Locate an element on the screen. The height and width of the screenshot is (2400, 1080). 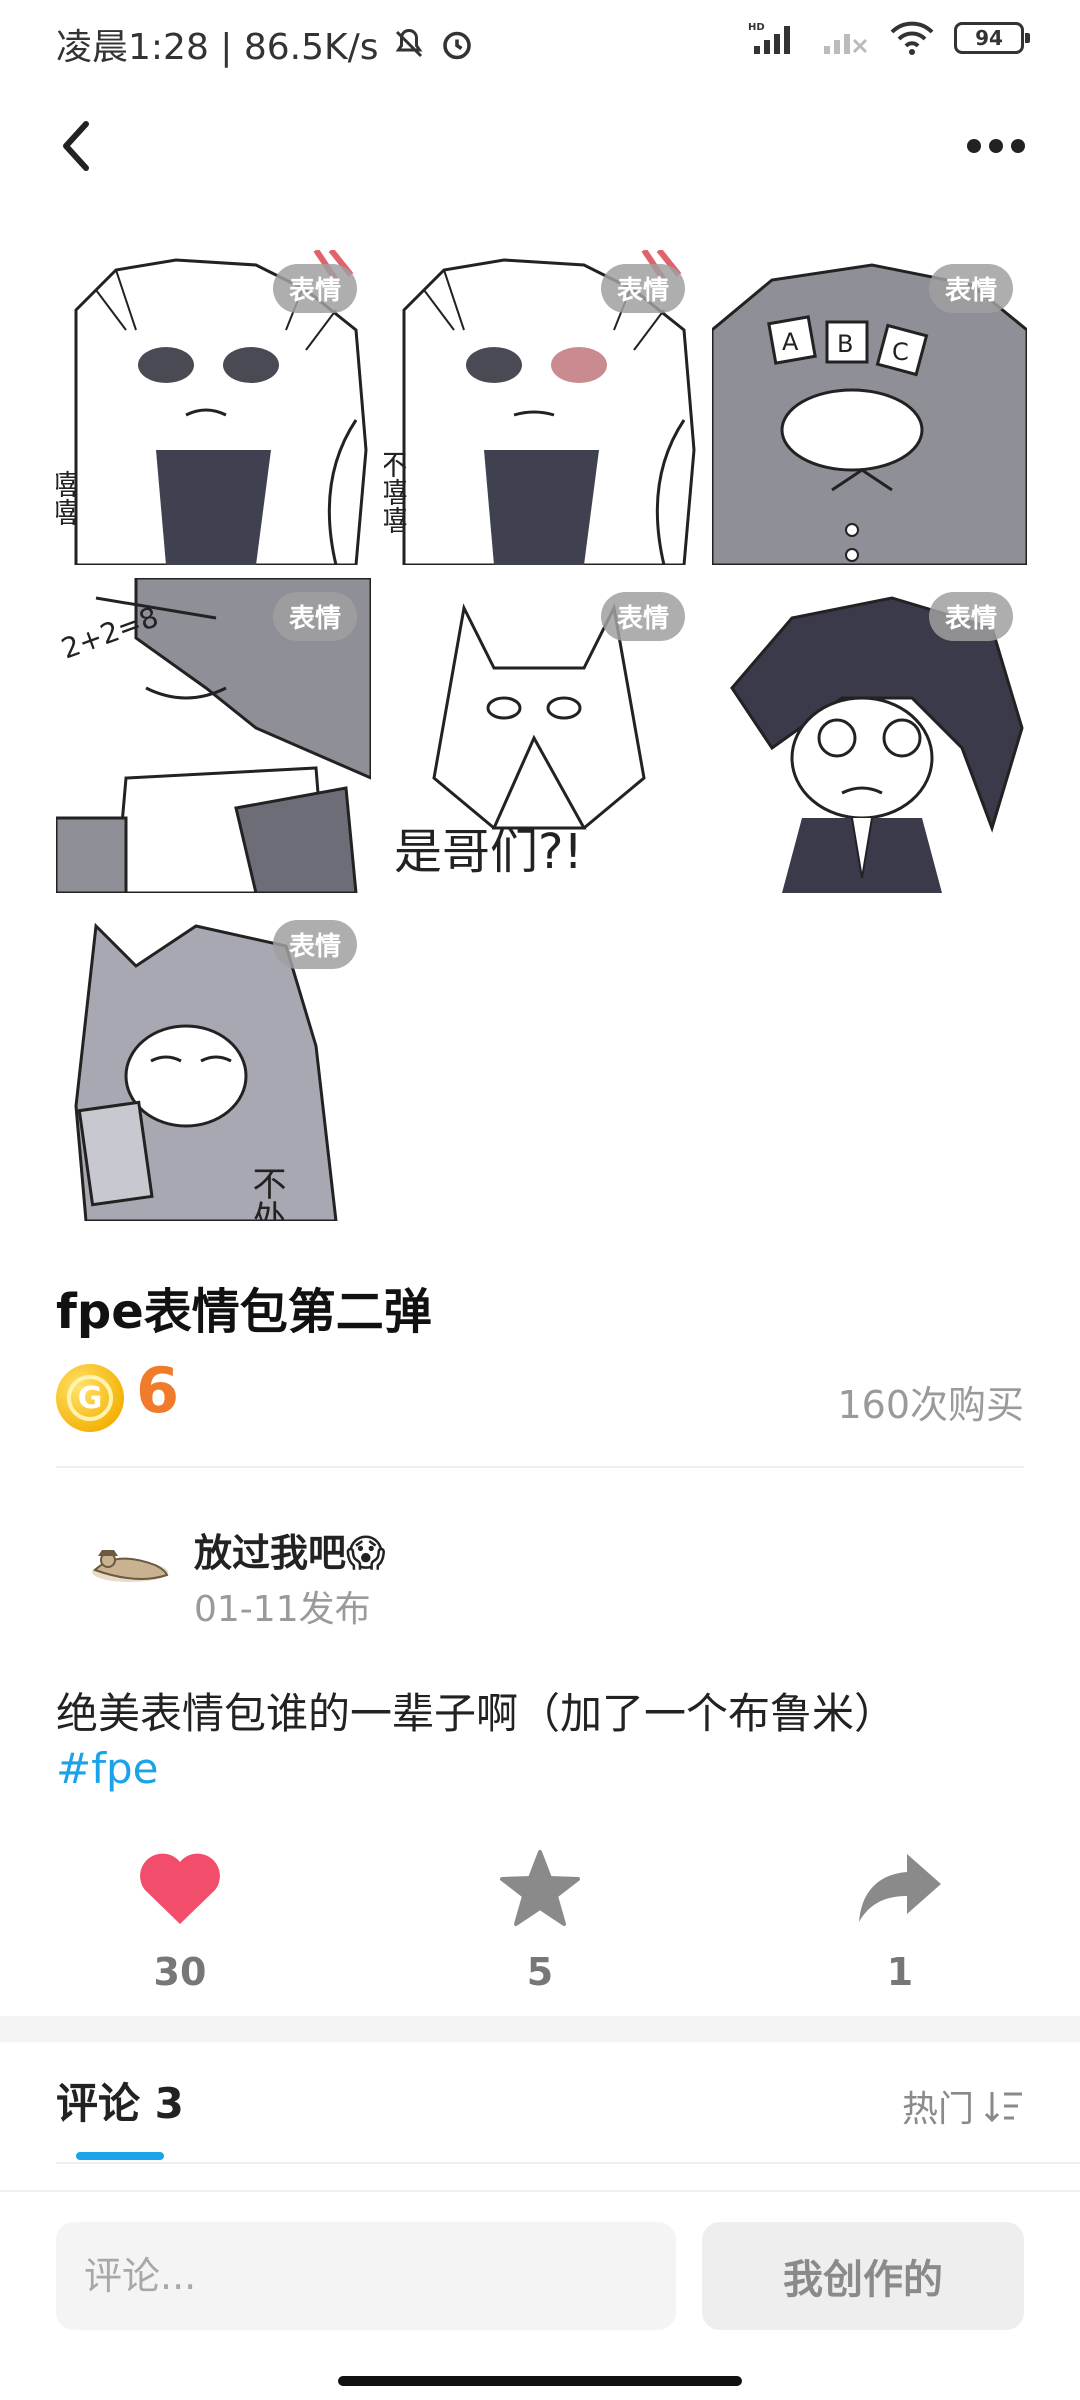
action-bar: 30 5 1 is located at coordinates (540, 1918).